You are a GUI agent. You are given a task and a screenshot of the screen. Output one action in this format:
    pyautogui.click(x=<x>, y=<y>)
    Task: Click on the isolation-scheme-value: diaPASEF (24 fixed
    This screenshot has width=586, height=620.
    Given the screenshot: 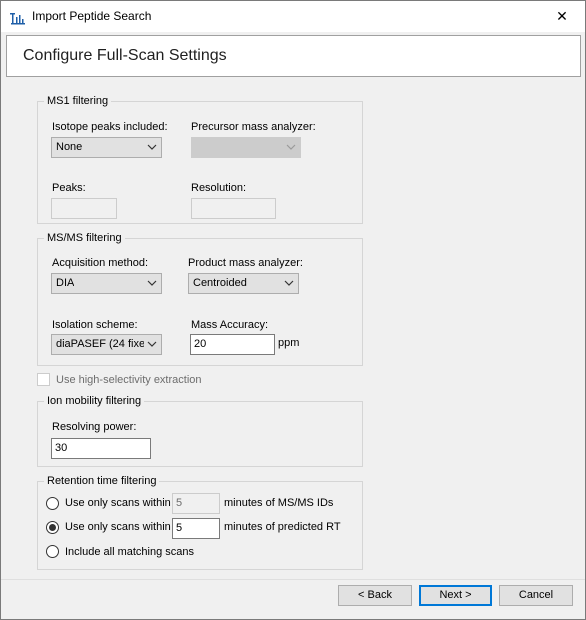 What is the action you would take?
    pyautogui.click(x=100, y=344)
    